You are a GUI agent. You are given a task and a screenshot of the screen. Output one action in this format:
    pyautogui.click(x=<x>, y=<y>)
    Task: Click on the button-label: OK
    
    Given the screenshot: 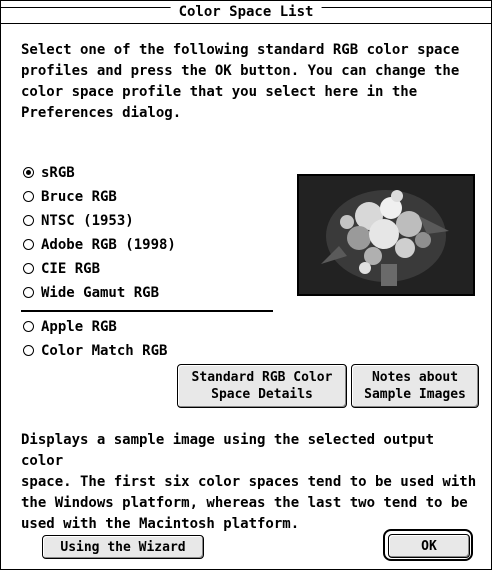 What is the action you would take?
    pyautogui.click(x=429, y=546)
    